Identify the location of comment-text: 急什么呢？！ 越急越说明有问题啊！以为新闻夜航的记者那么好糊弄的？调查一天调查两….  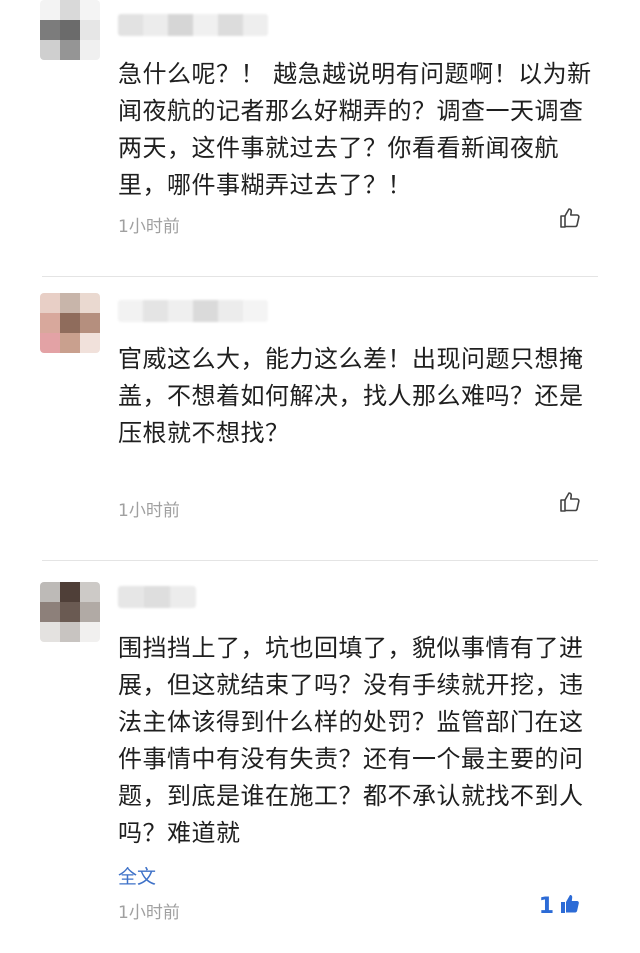
(355, 129).